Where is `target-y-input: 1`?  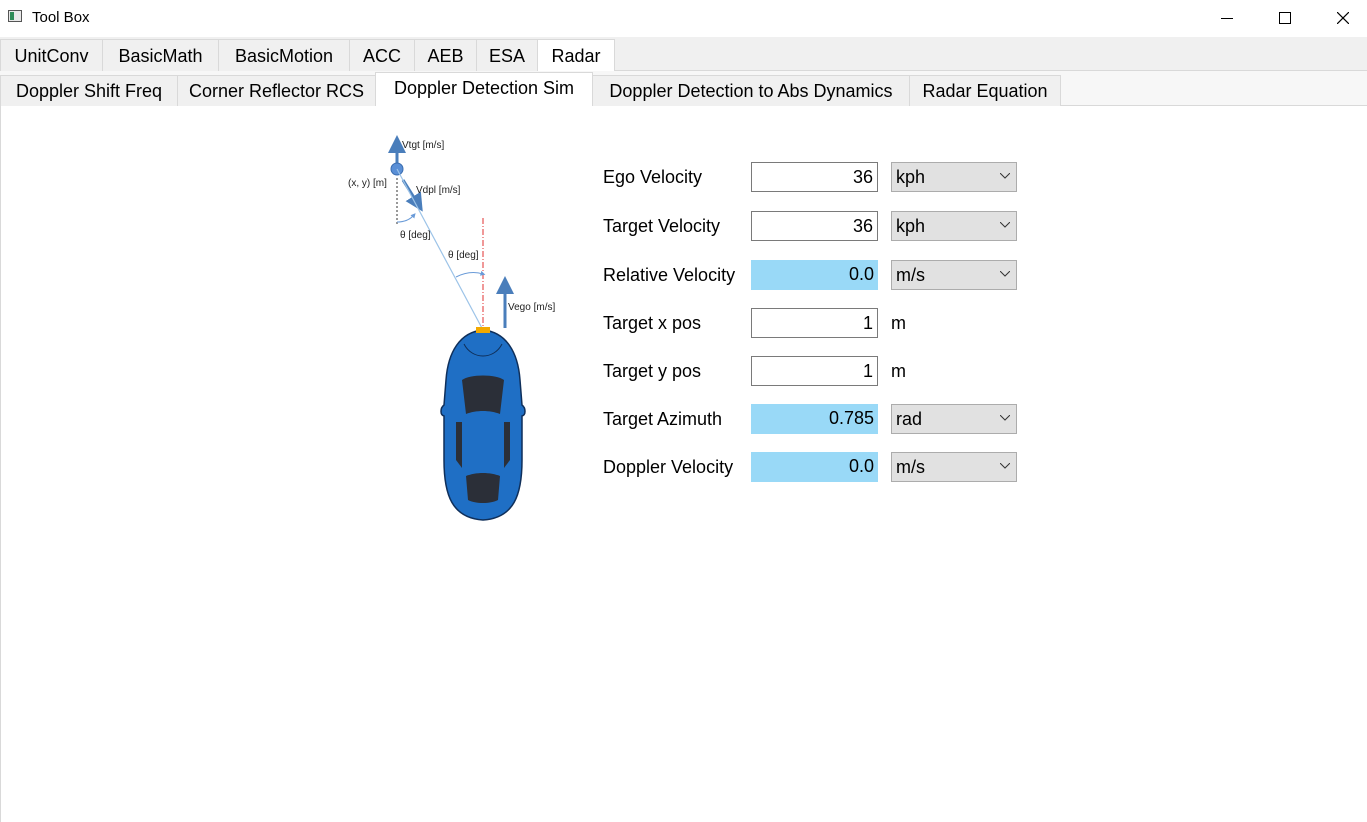 target-y-input: 1 is located at coordinates (814, 371).